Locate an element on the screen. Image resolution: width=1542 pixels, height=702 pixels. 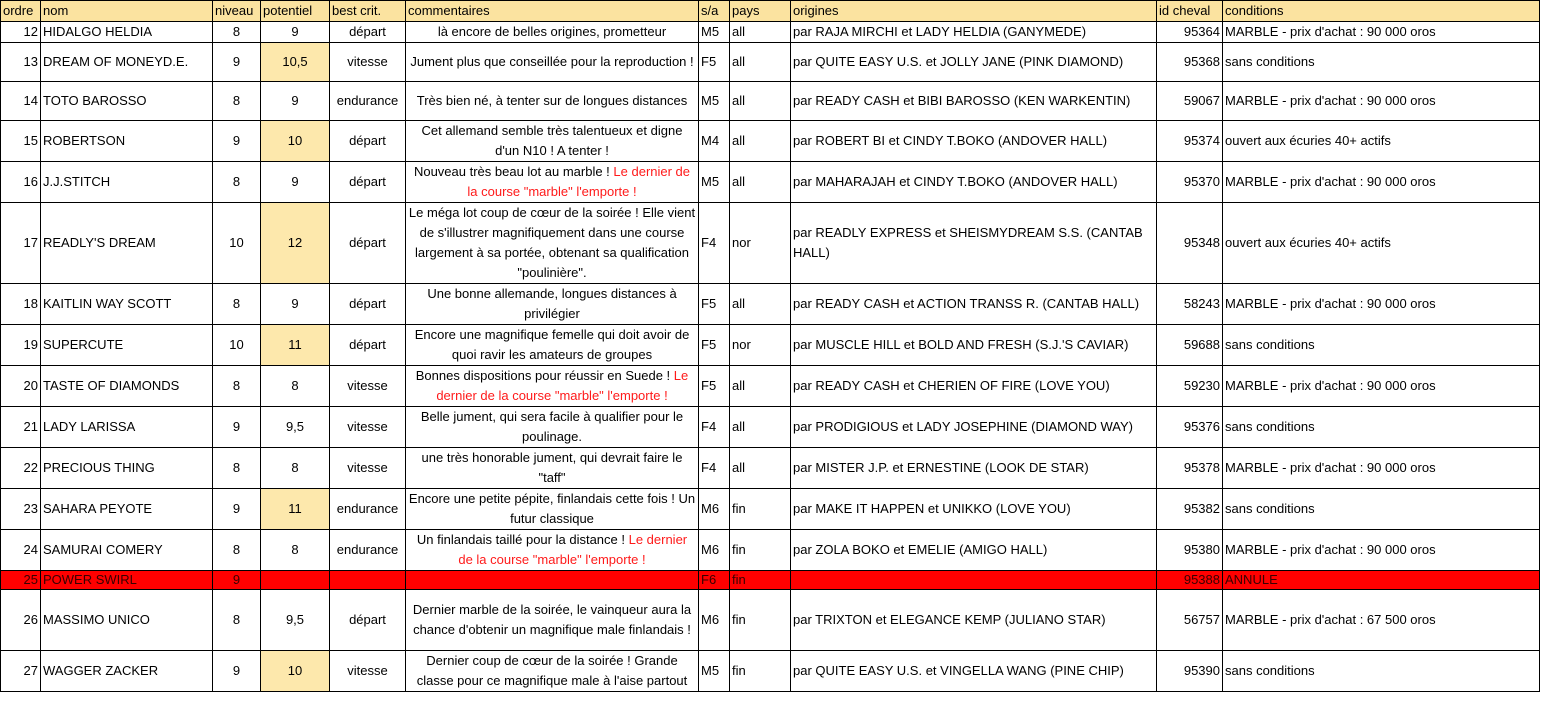
cell-ordre: 16 is located at coordinates (20, 182).